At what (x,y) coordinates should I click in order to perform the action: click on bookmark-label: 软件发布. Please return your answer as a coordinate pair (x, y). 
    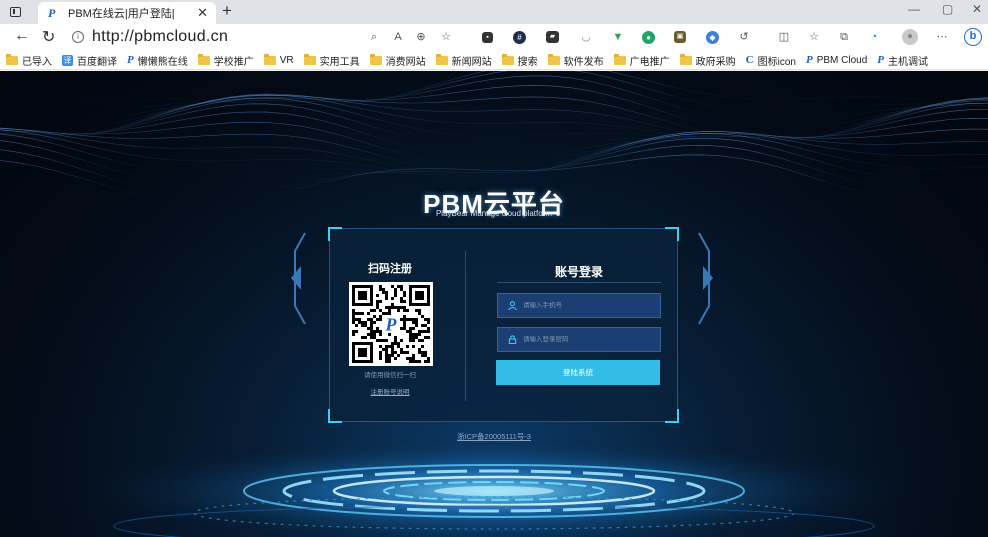
    Looking at the image, I should click on (583, 62).